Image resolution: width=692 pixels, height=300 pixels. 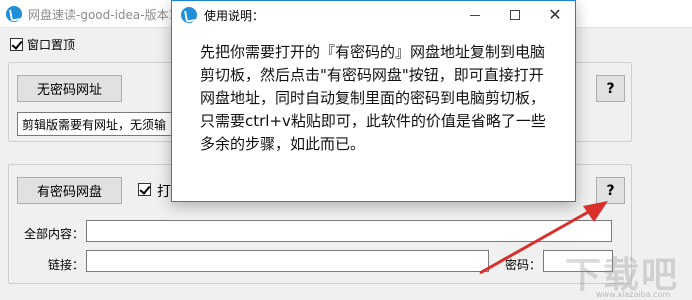 What do you see at coordinates (69, 88) in the screenshot?
I see `no-password-url-button: 无密码网址` at bounding box center [69, 88].